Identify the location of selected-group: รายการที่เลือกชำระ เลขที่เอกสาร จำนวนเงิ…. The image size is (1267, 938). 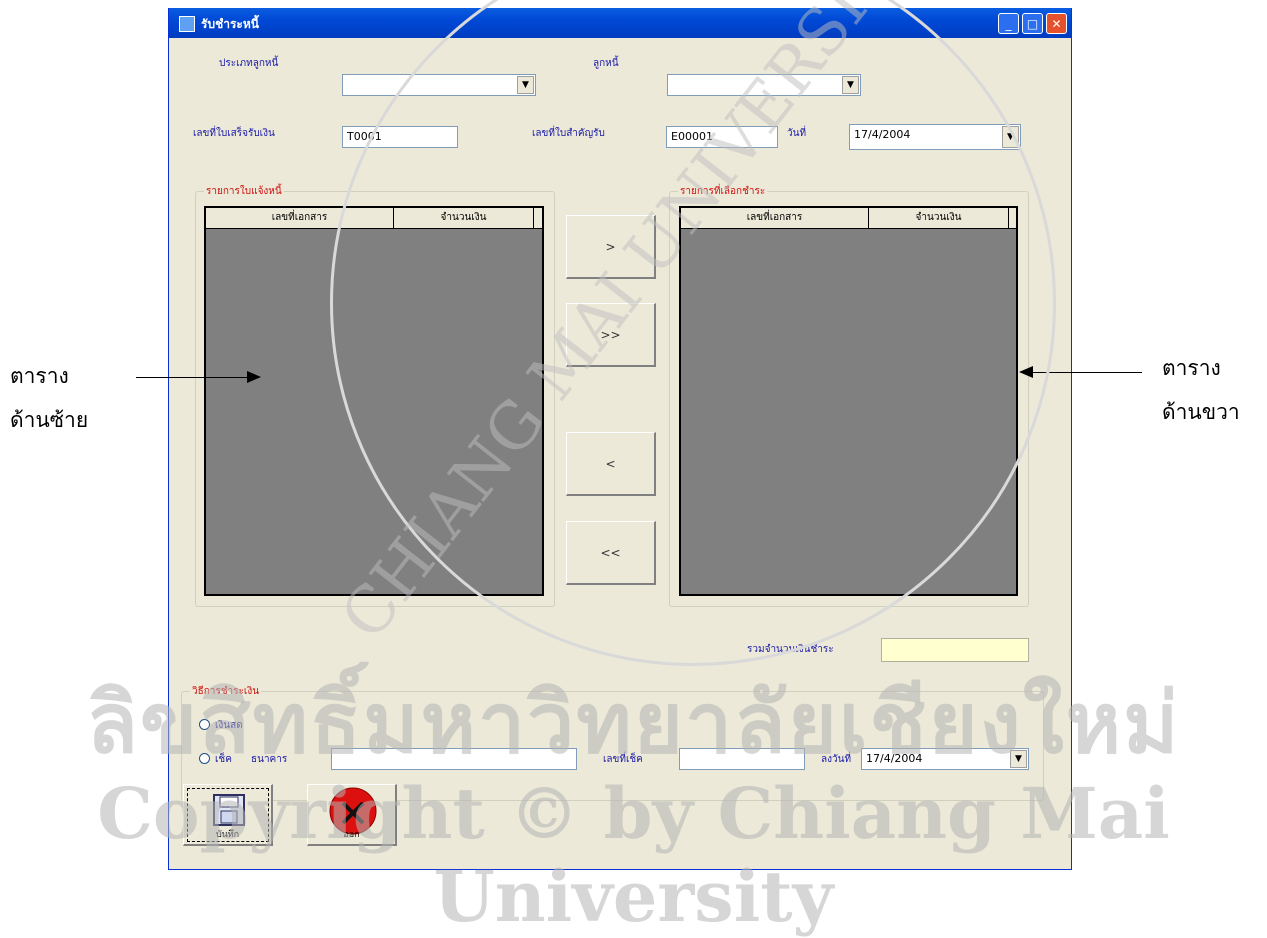
(849, 395).